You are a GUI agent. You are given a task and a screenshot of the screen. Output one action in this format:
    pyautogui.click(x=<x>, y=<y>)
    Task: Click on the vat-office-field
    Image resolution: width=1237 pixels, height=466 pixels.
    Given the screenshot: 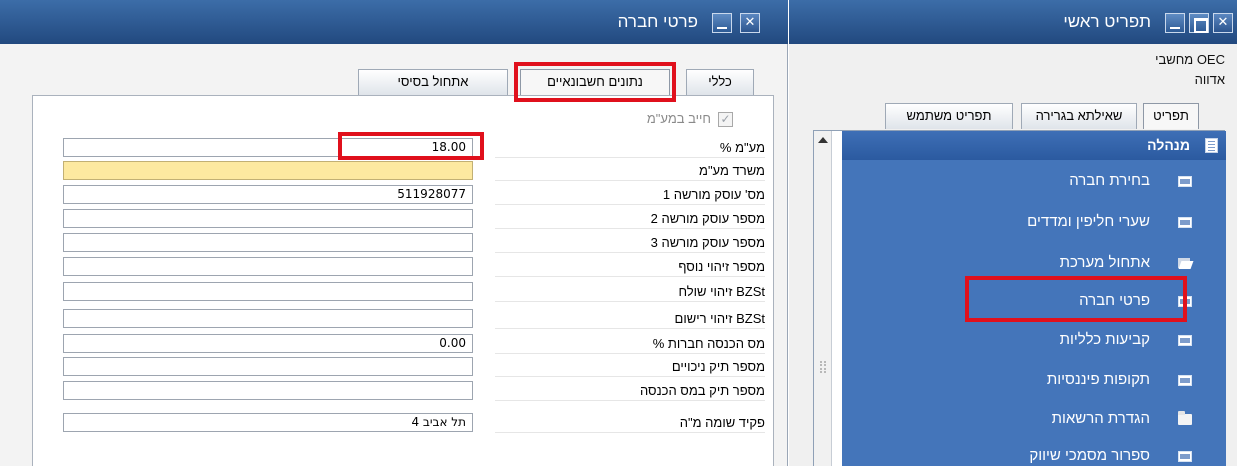 What is the action you would take?
    pyautogui.click(x=268, y=170)
    